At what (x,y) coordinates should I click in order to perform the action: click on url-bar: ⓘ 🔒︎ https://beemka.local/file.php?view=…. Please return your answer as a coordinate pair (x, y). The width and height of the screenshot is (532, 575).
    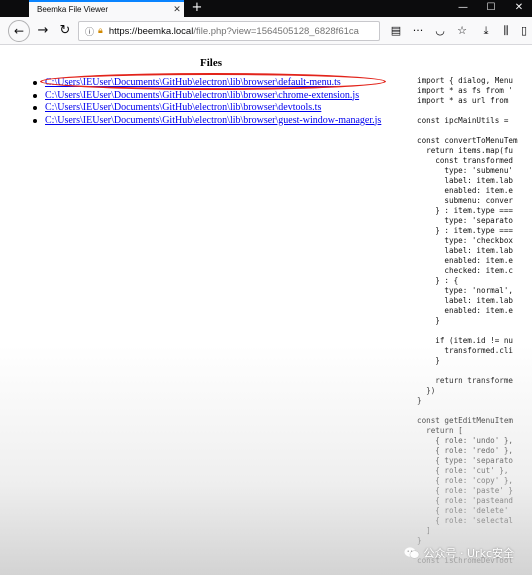
    Looking at the image, I should click on (229, 31).